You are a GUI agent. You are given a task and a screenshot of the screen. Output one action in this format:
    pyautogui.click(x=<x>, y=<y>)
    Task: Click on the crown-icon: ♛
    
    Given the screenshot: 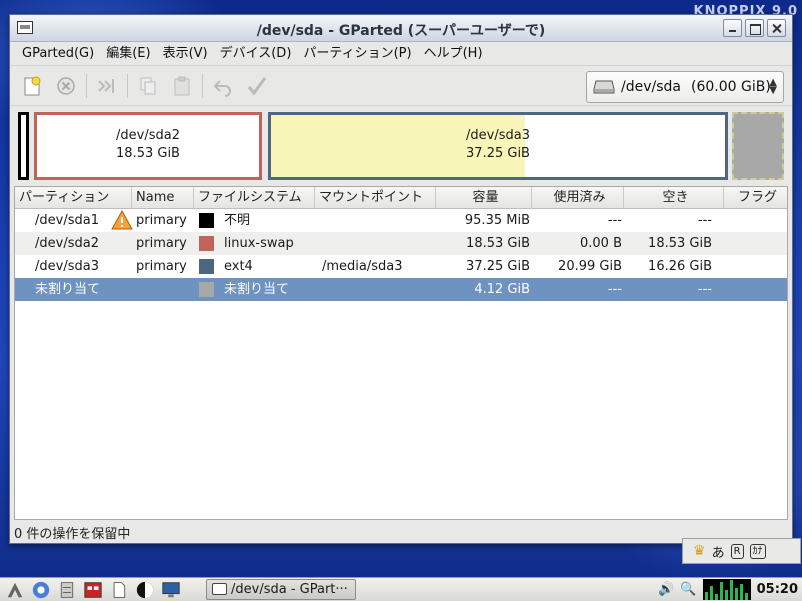 What is the action you would take?
    pyautogui.click(x=699, y=551)
    